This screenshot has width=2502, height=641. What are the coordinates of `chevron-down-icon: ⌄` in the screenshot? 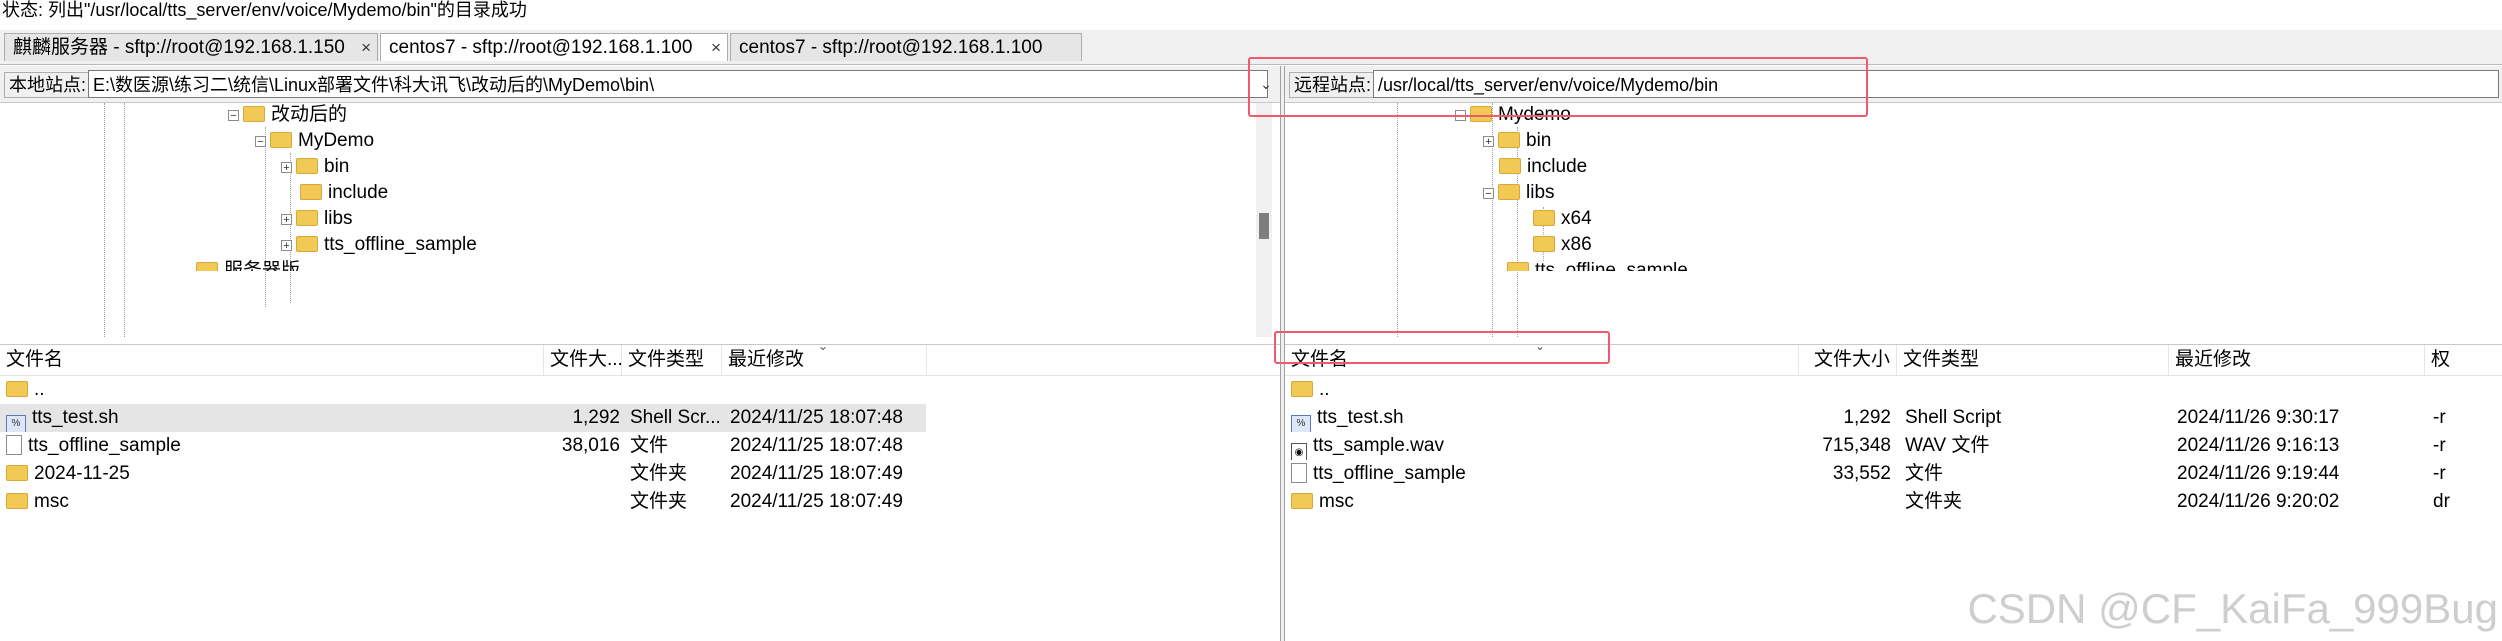 It's located at (1266, 84).